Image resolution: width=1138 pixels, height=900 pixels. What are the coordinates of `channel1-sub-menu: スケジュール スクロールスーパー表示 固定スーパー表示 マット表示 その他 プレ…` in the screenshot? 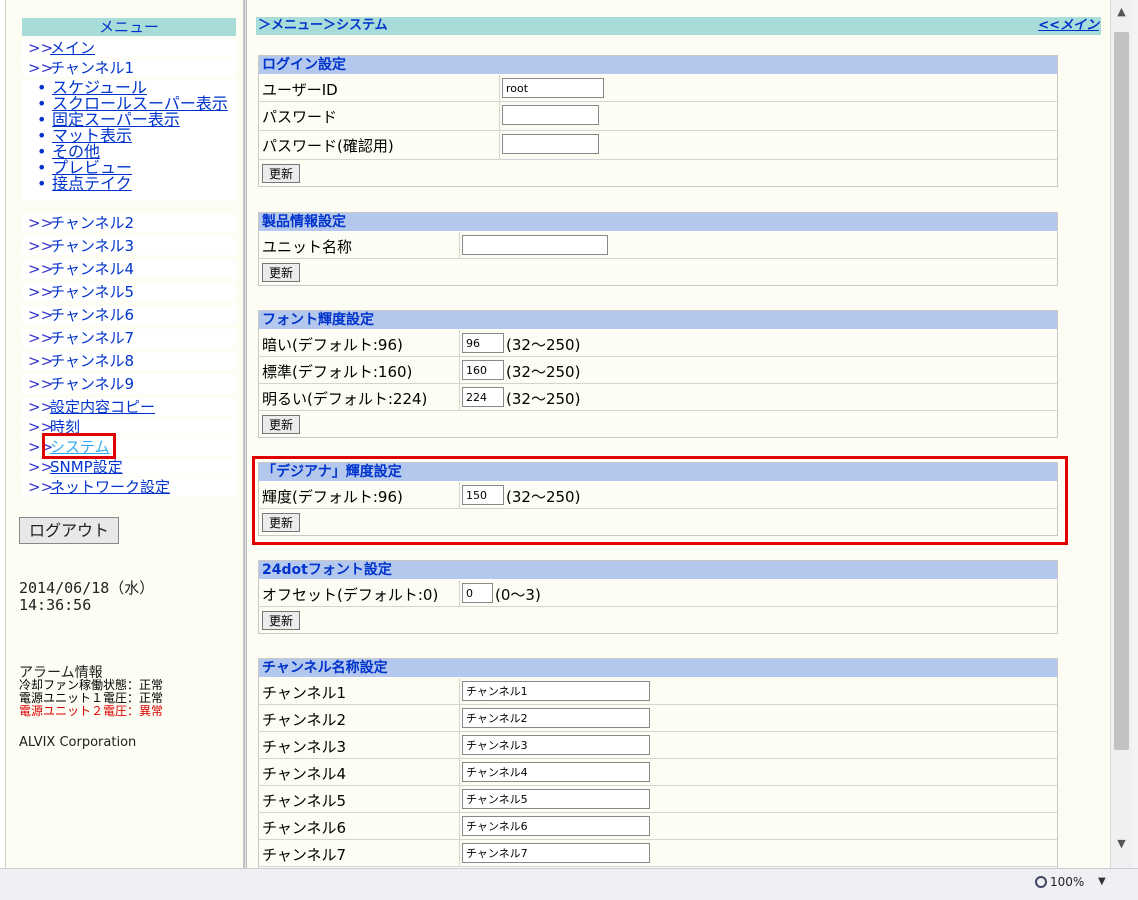 It's located at (129, 140).